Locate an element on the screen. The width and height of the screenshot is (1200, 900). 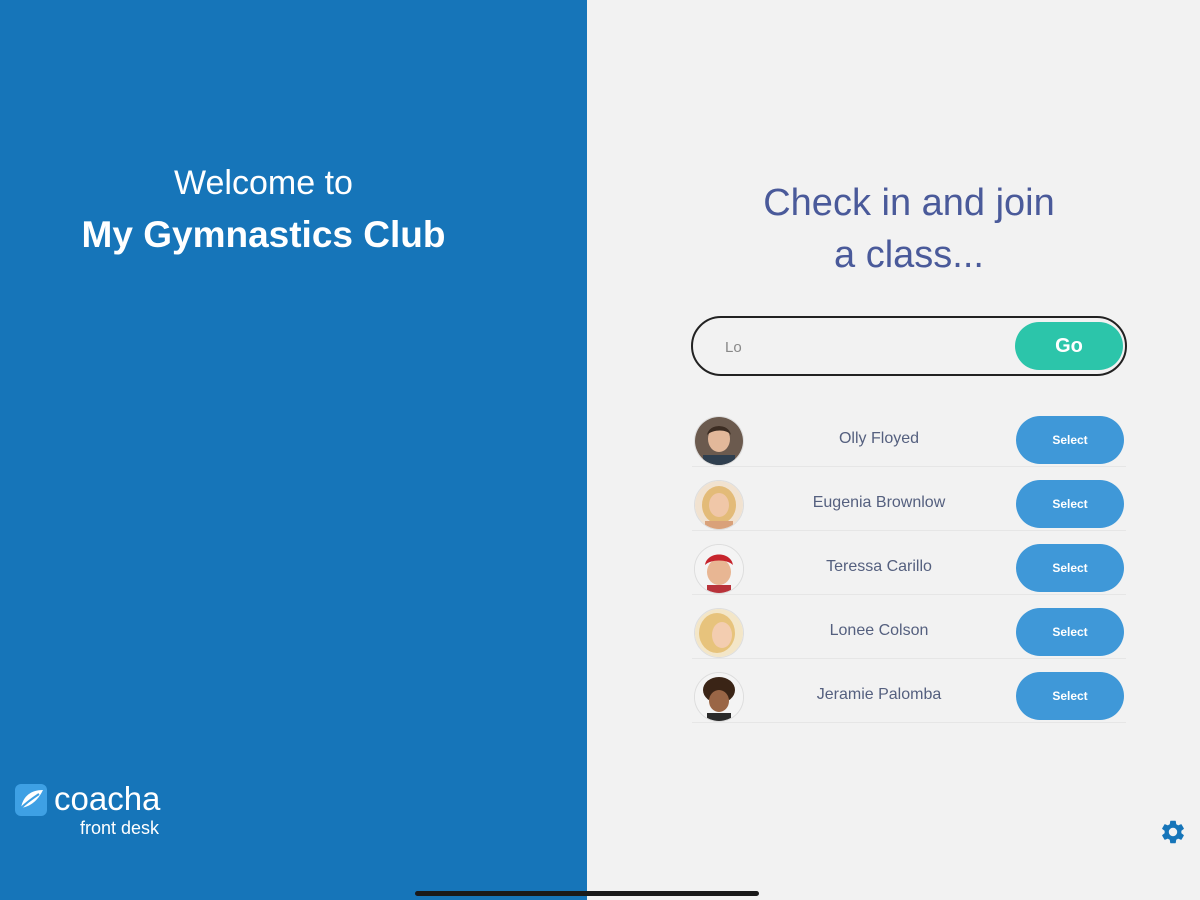
search-bar: Go is located at coordinates (909, 346).